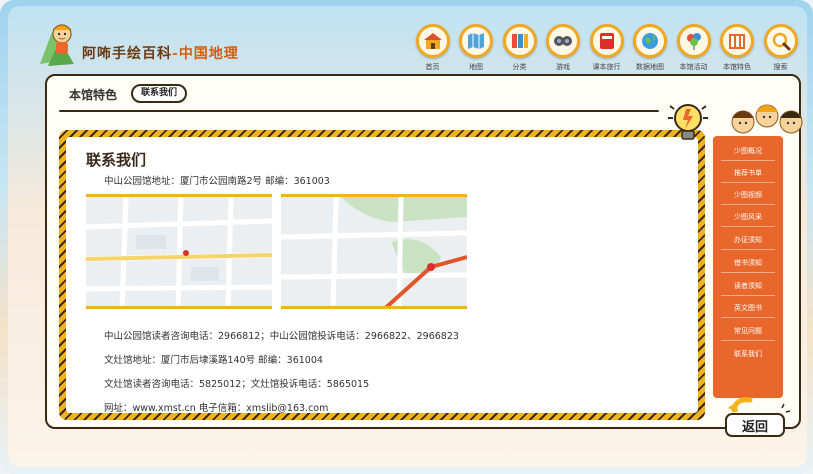  Describe the element at coordinates (767, 119) in the screenshot. I see `kids-illustration-icon` at that location.